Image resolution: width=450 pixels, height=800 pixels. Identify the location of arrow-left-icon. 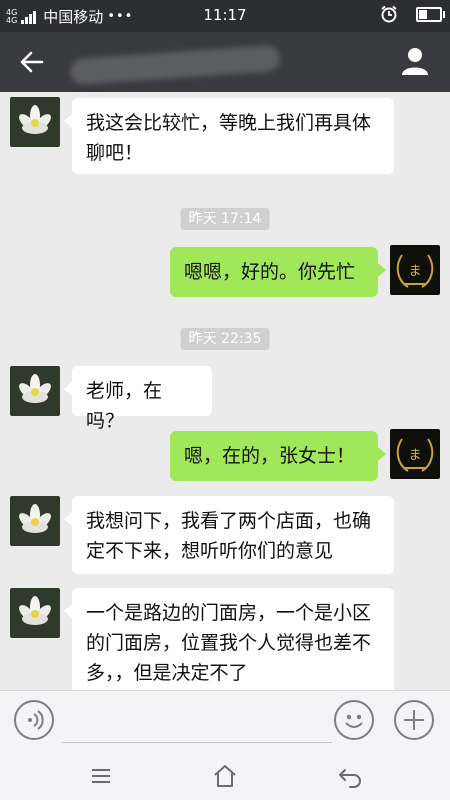
(32, 62).